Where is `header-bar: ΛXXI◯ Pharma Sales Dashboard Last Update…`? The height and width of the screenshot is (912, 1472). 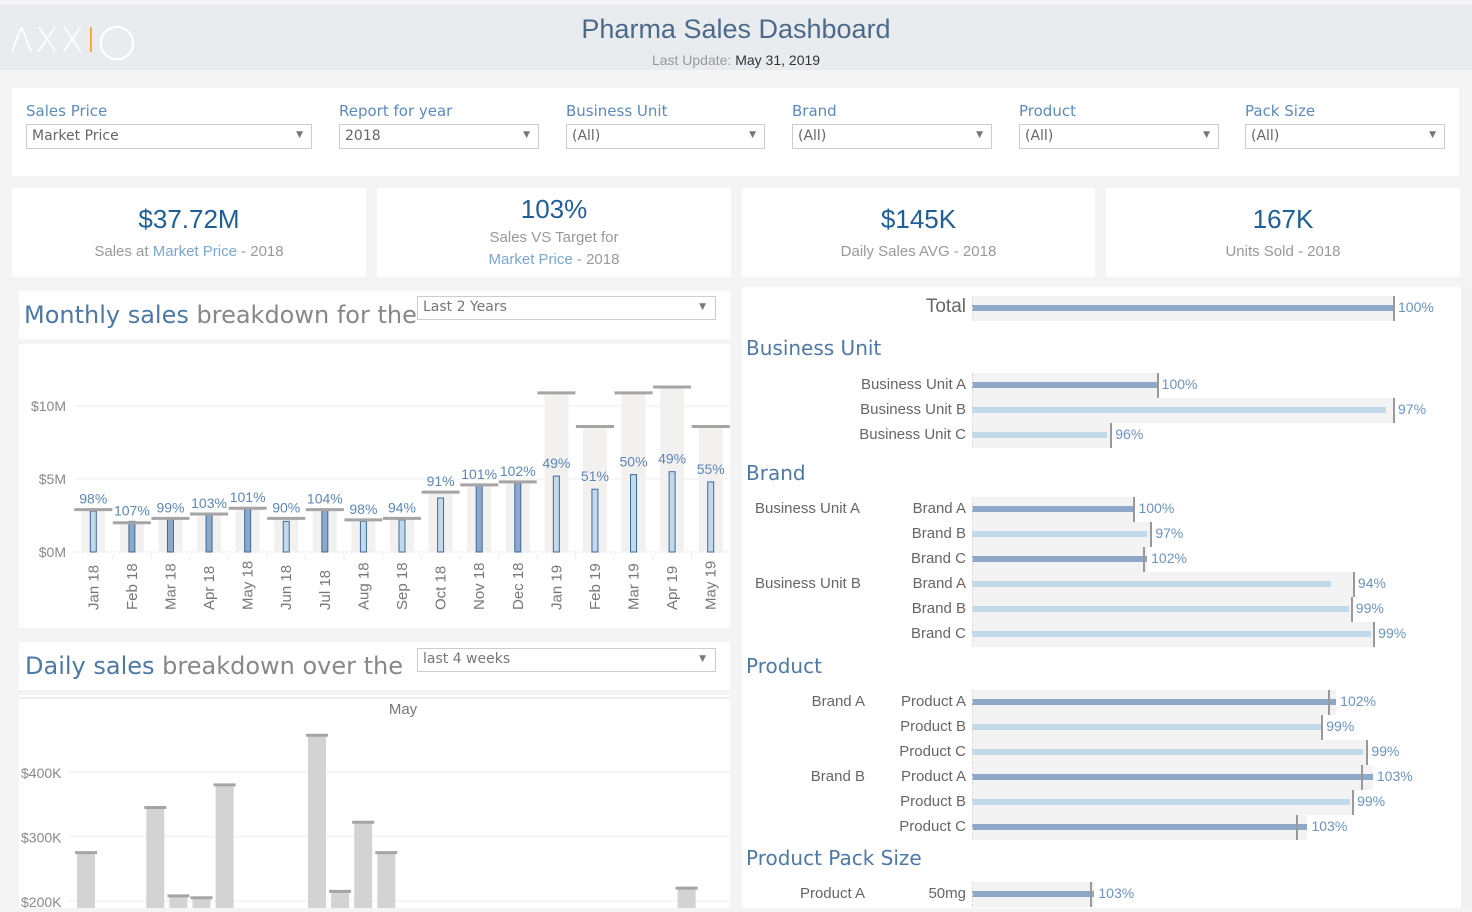
header-bar: ΛXXI◯ Pharma Sales Dashboard Last Update… is located at coordinates (736, 37).